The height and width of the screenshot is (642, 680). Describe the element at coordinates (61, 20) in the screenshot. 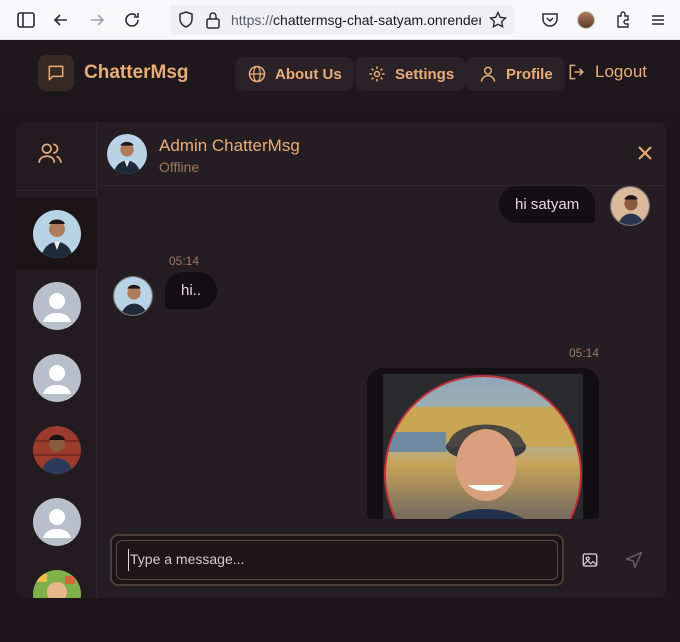

I see `back-icon` at that location.